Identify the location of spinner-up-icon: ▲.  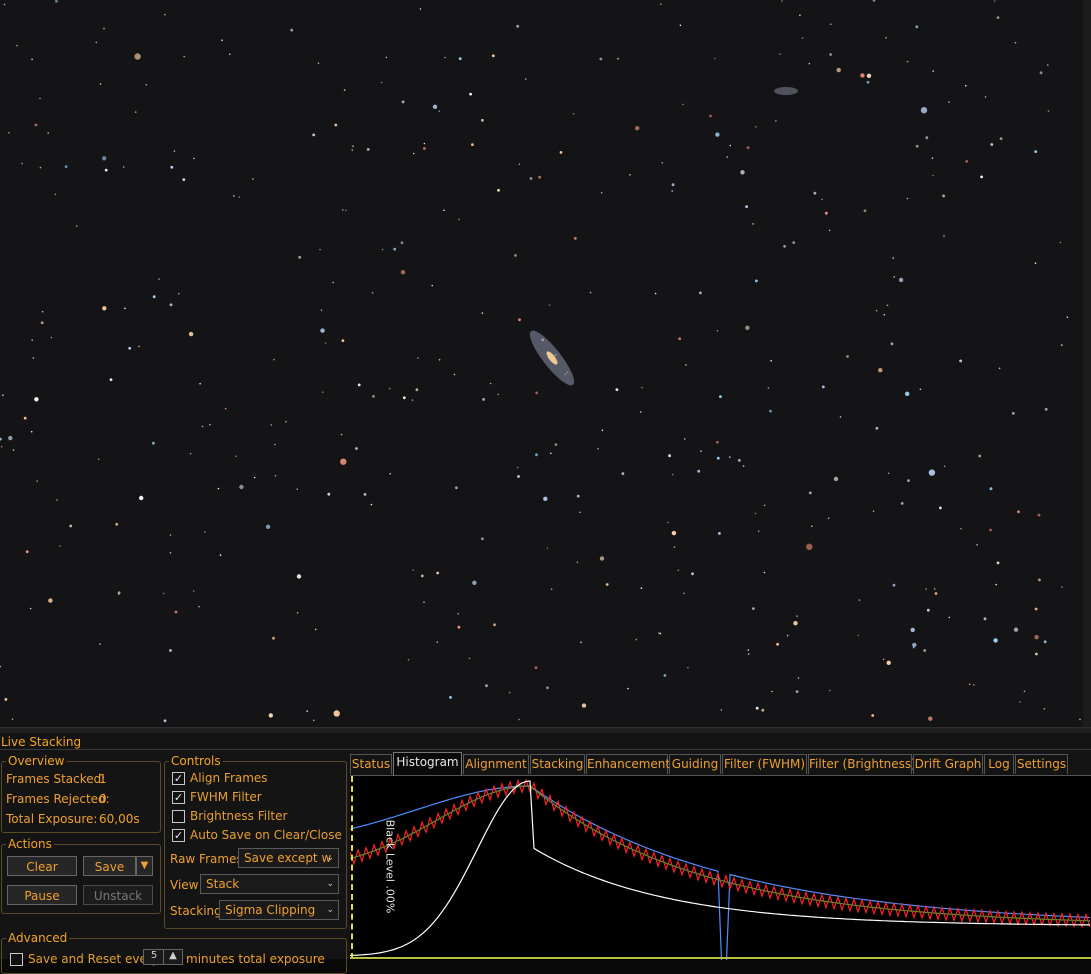
(173, 957).